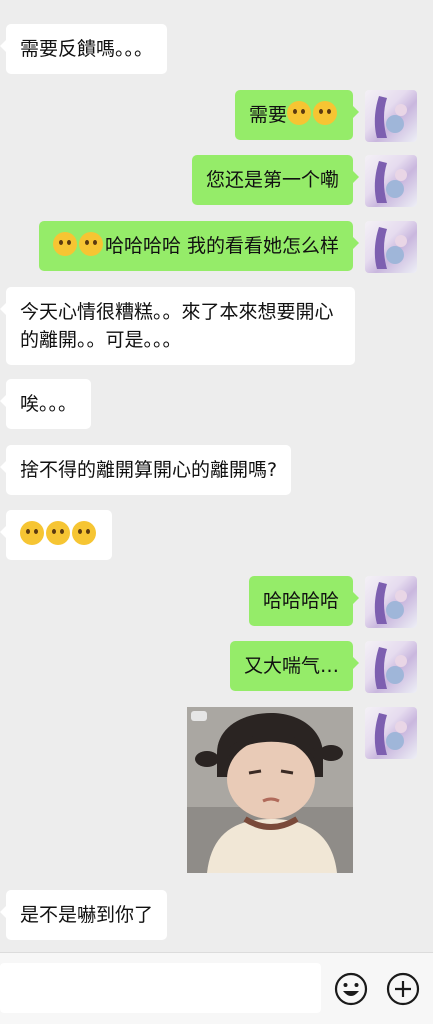 This screenshot has height=1024, width=433. I want to click on message-text: 唉。。。, so click(49, 404).